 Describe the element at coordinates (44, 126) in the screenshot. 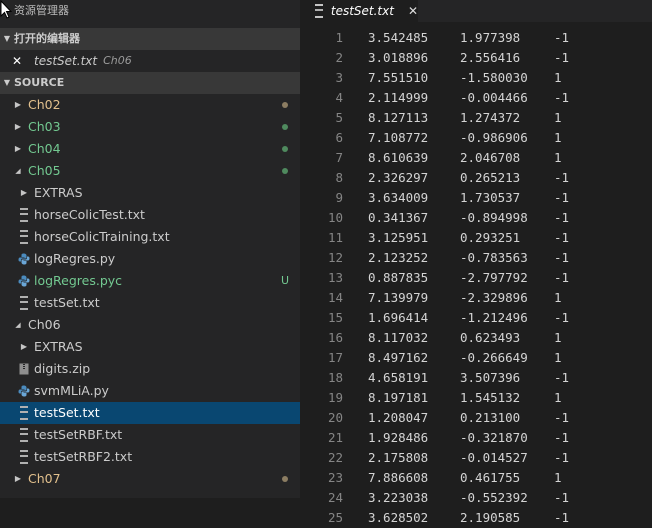

I see `tree-item-label: Ch03` at that location.